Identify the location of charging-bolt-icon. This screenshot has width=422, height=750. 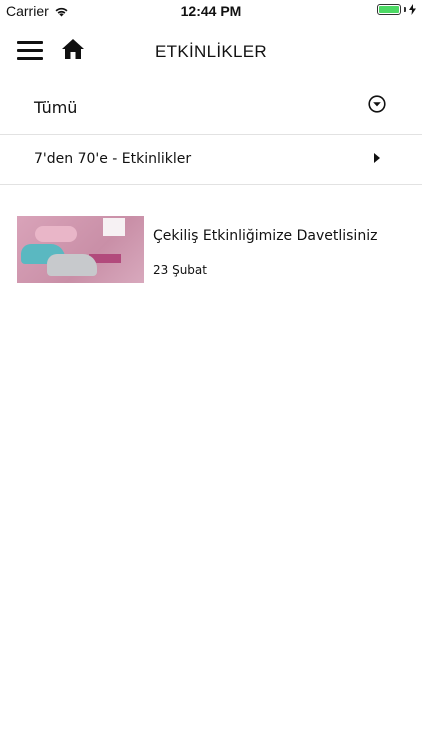
(412, 9).